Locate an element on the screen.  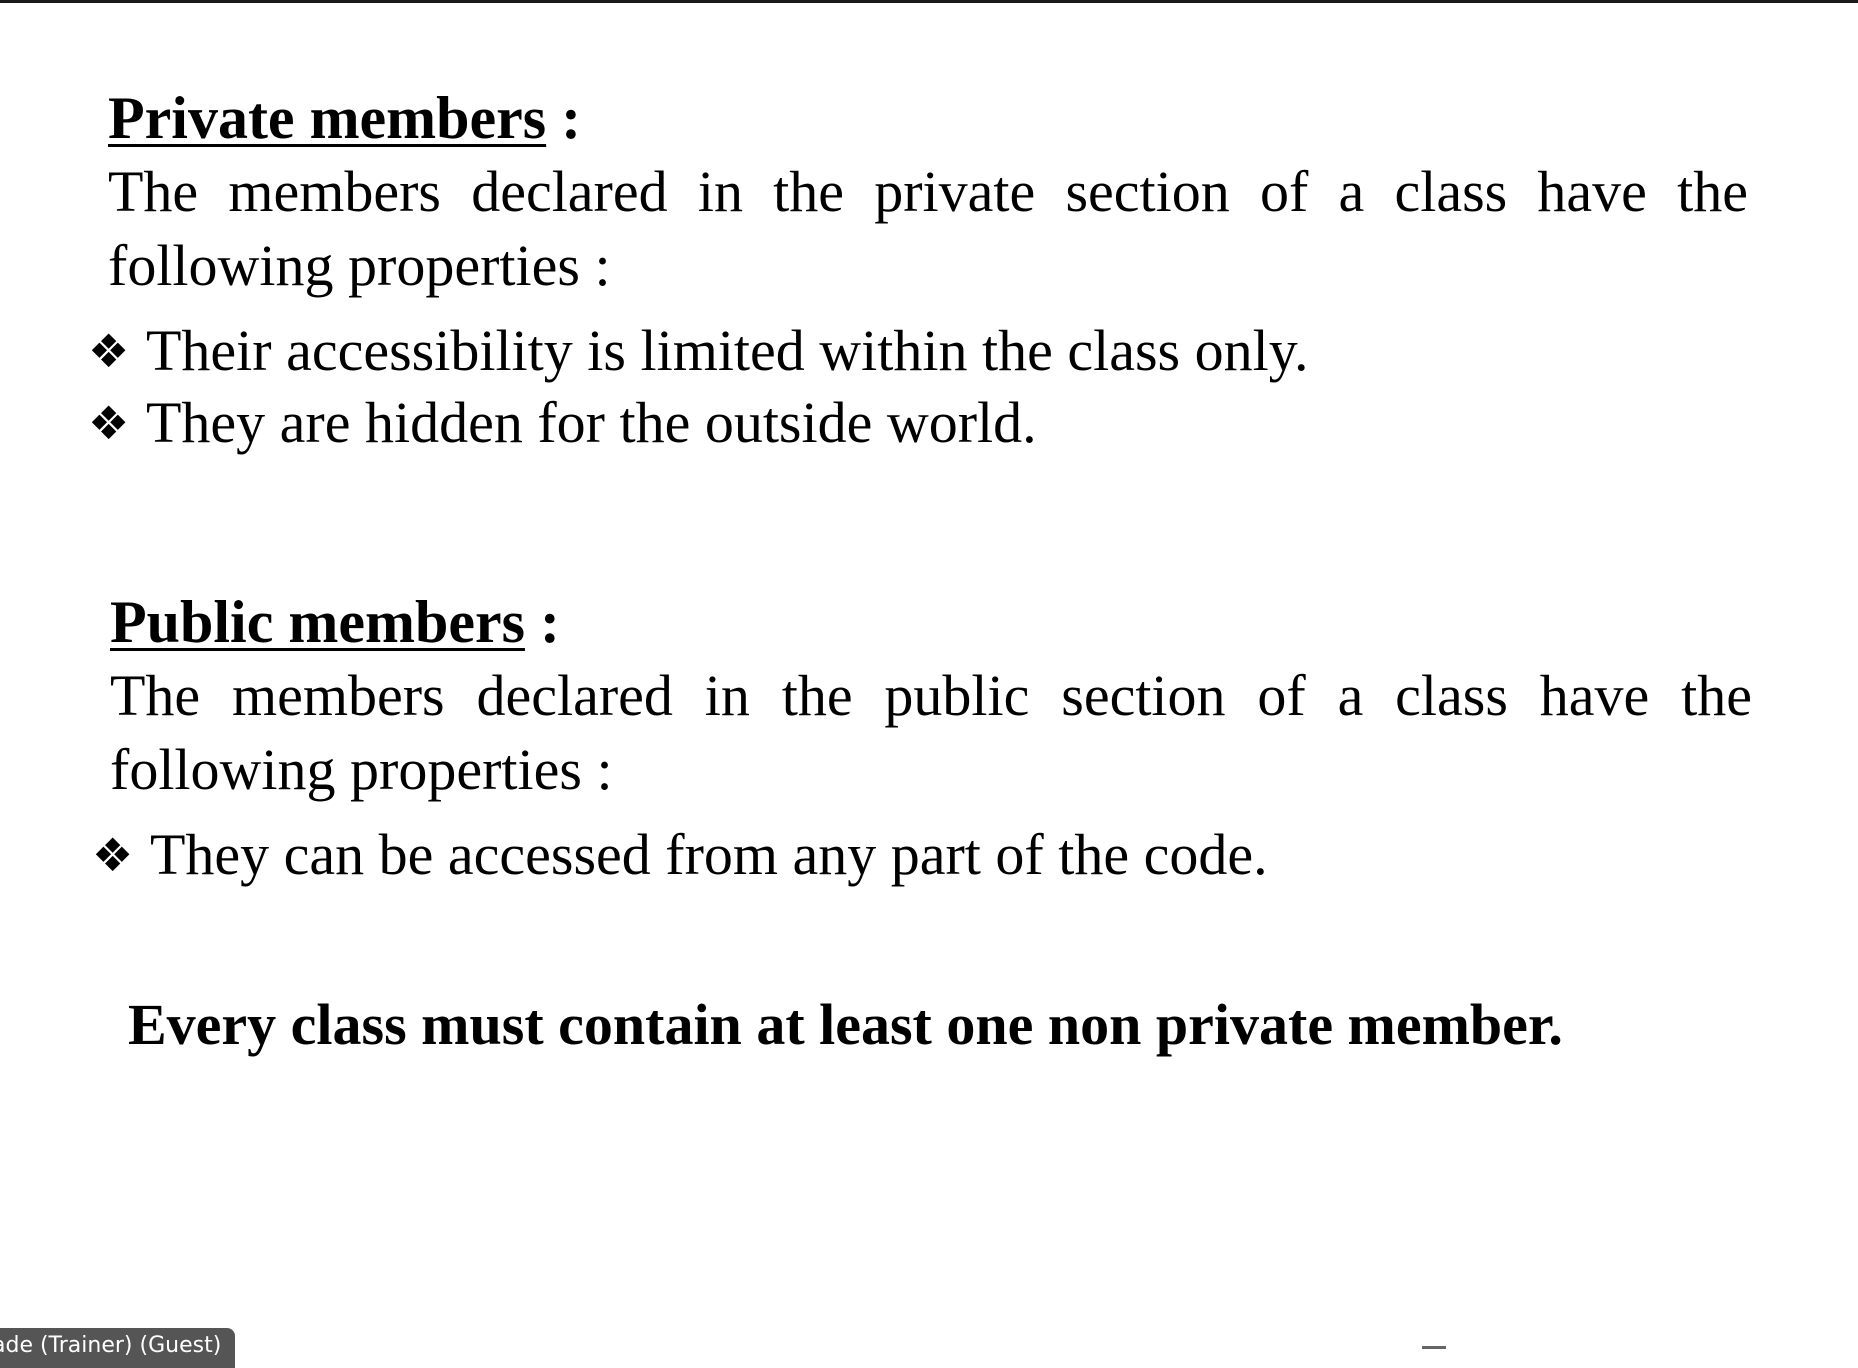
presenter-name-tag: ade (Trainer) (Guest) is located at coordinates (118, 1348).